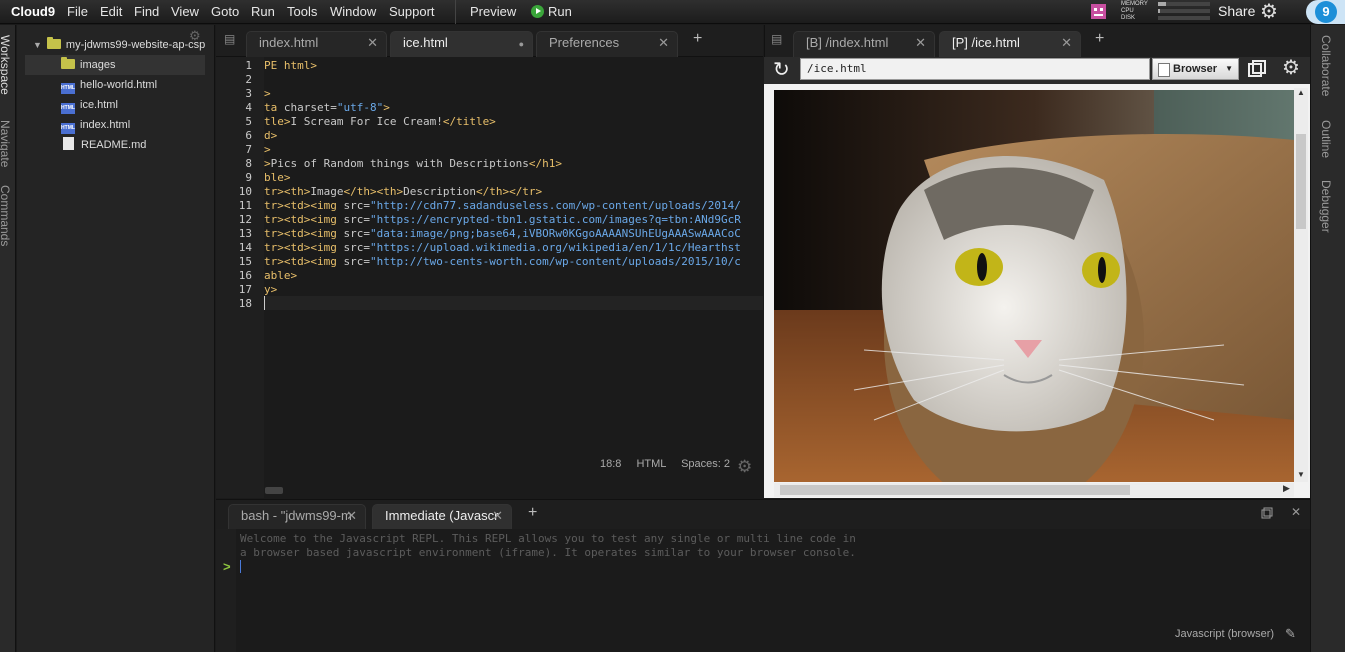 Image resolution: width=1345 pixels, height=652 pixels. I want to click on cloud9-badge: 9, so click(1325, 12).